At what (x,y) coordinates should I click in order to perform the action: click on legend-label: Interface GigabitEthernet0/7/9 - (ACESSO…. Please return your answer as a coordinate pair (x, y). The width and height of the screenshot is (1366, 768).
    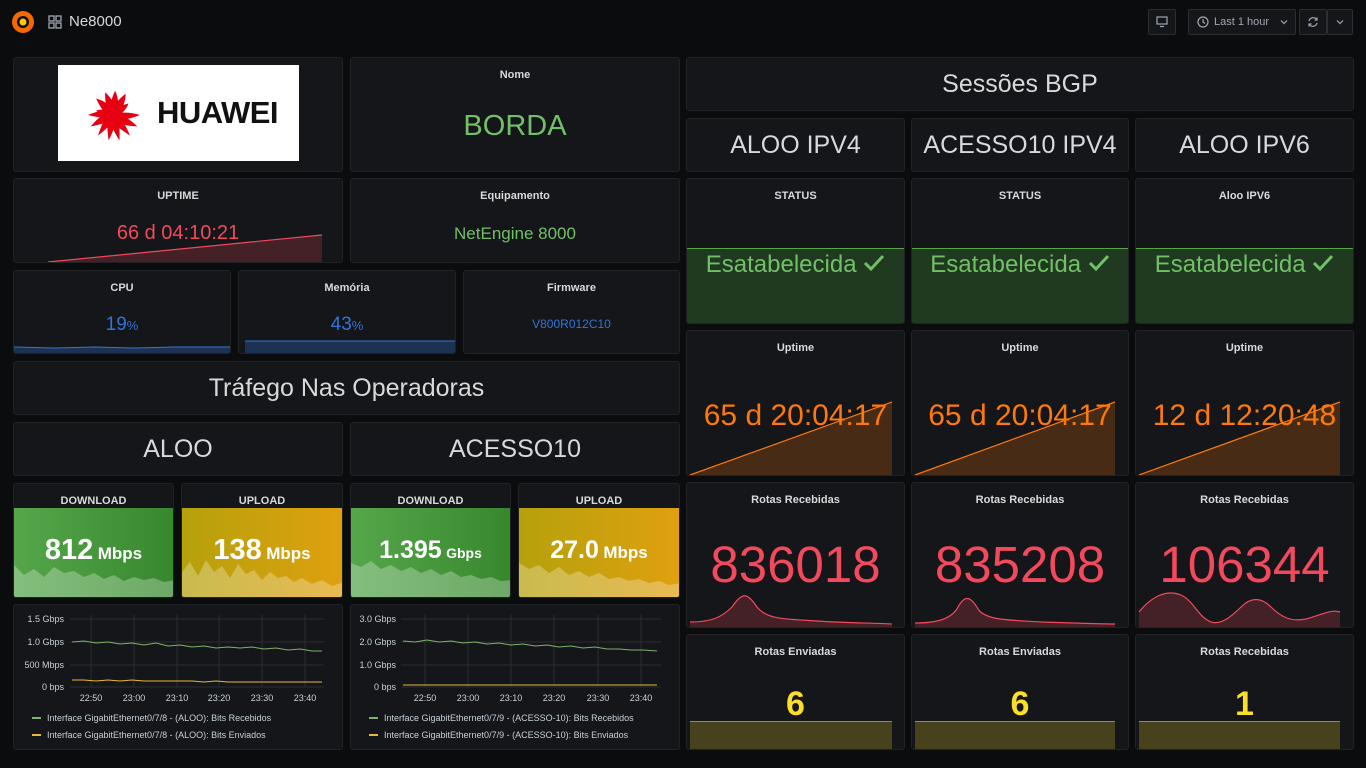
    Looking at the image, I should click on (509, 718).